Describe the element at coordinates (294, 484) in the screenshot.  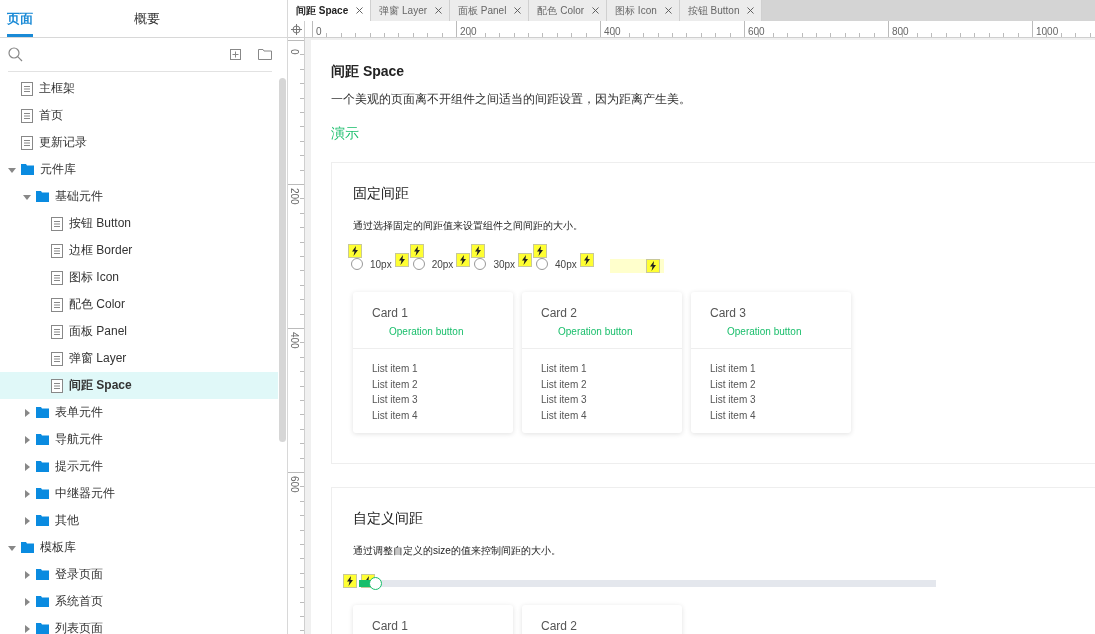
I see `ruler-label: 600` at that location.